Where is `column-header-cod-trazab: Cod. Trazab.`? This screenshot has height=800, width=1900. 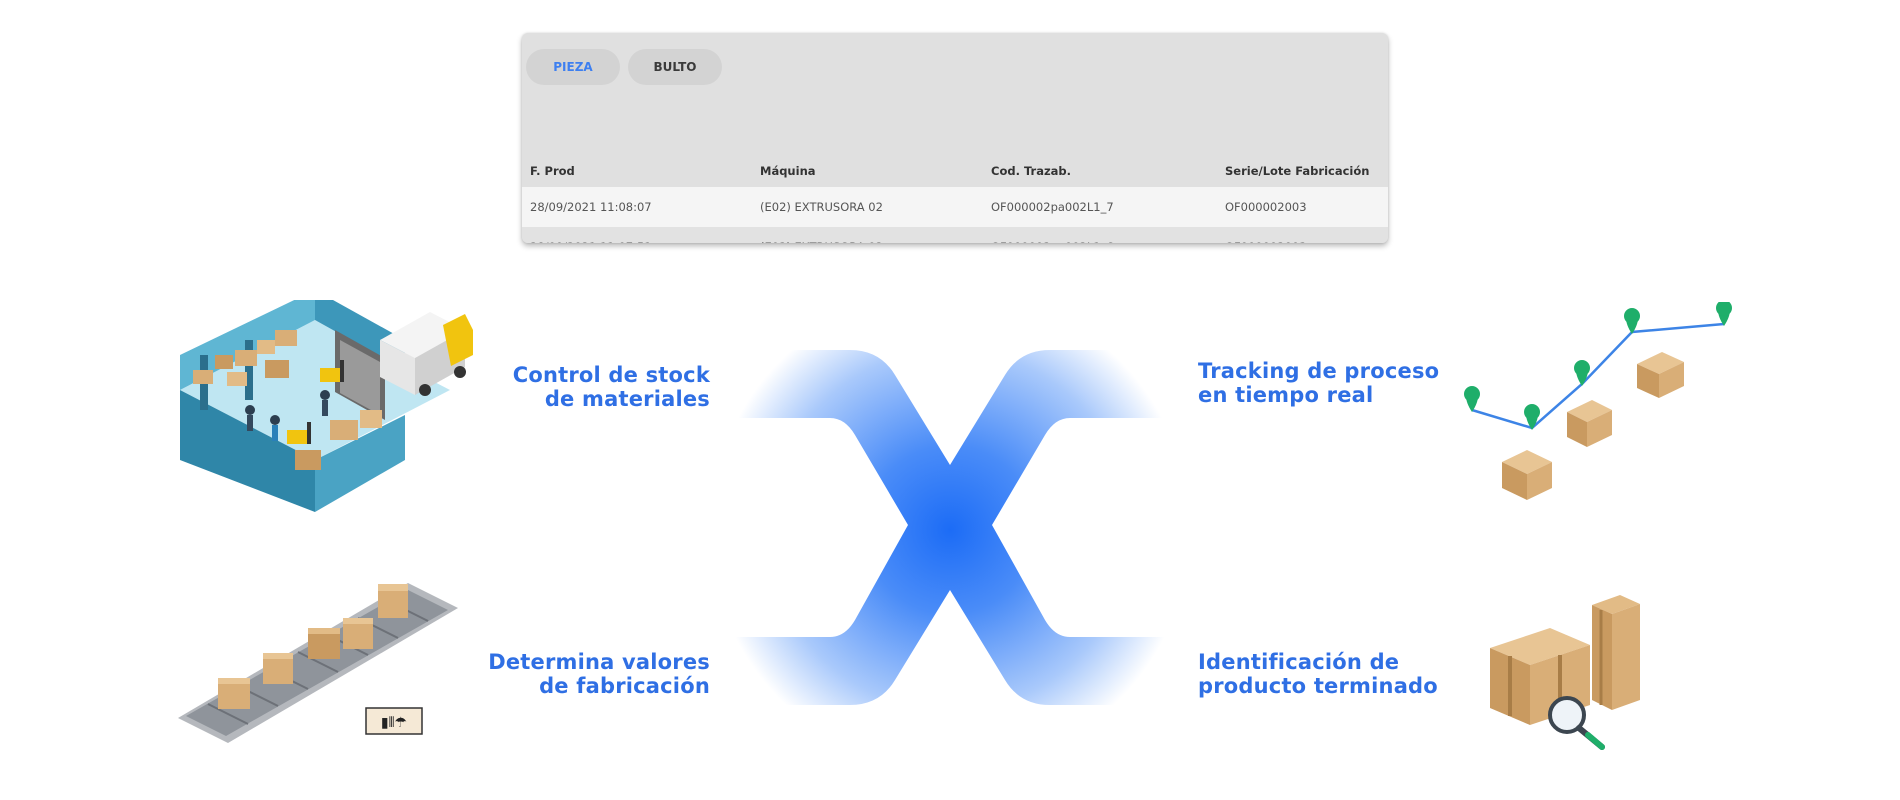 column-header-cod-trazab: Cod. Trazab. is located at coordinates (1100, 175).